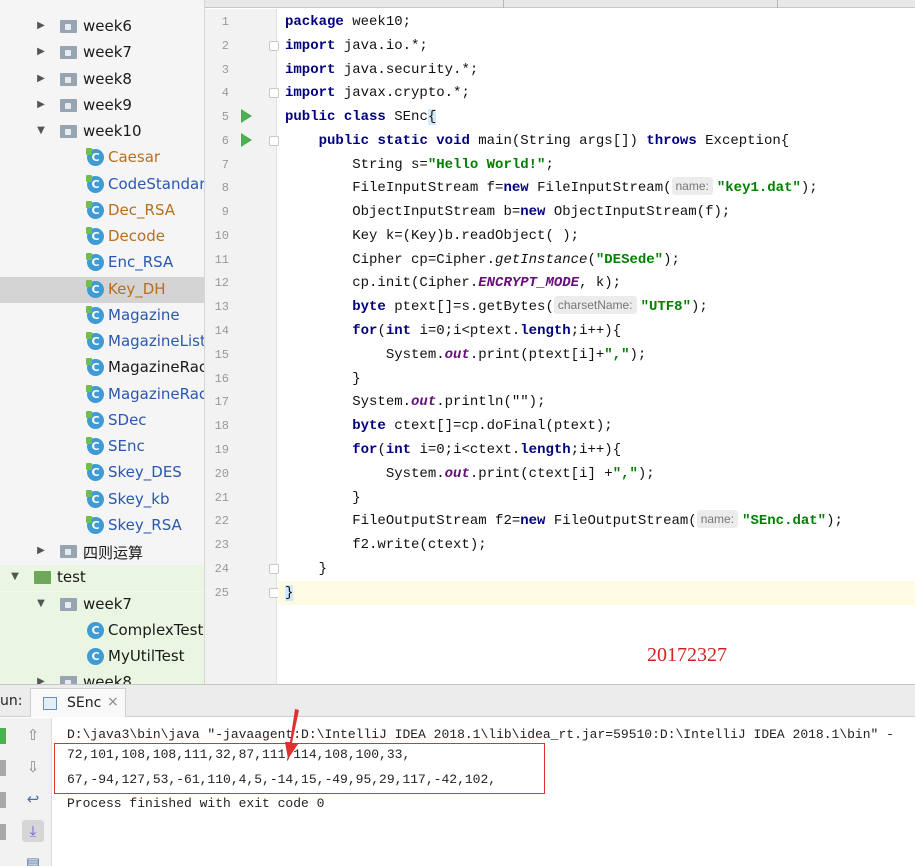  I want to click on arrow-down-icon: ⇩, so click(33, 767).